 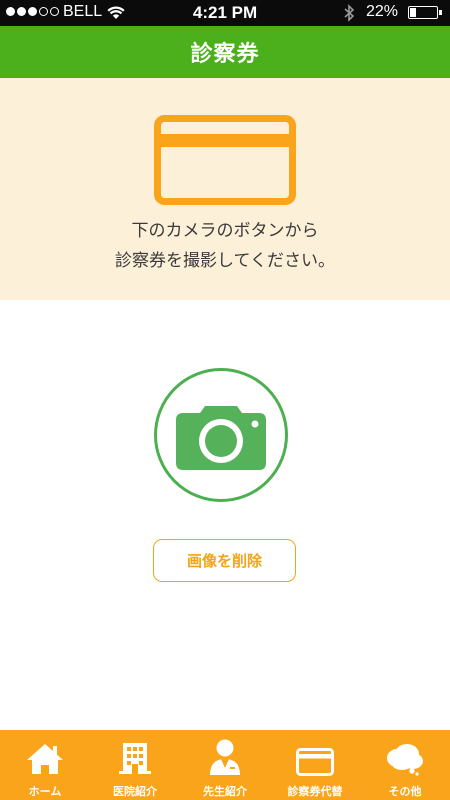 I want to click on tab-home-label: ホーム, so click(x=45, y=791).